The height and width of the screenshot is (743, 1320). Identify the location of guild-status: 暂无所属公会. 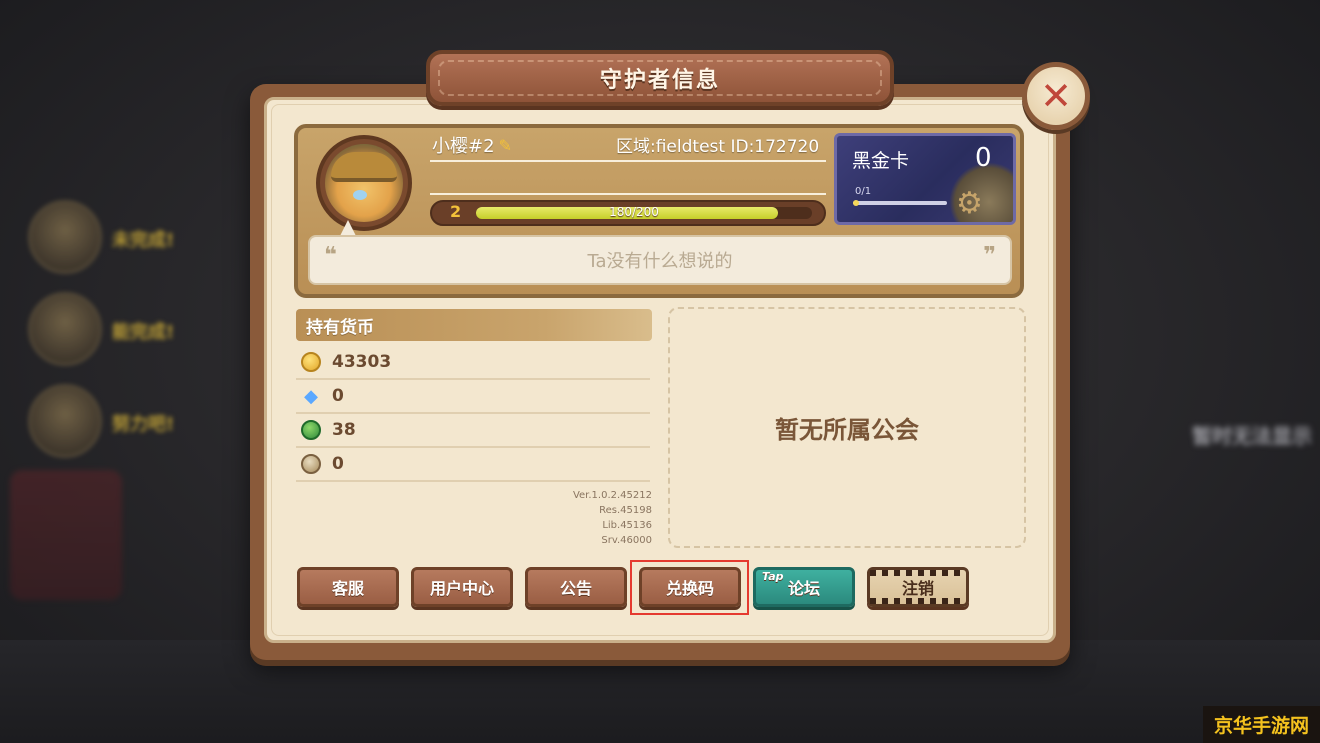
(847, 430).